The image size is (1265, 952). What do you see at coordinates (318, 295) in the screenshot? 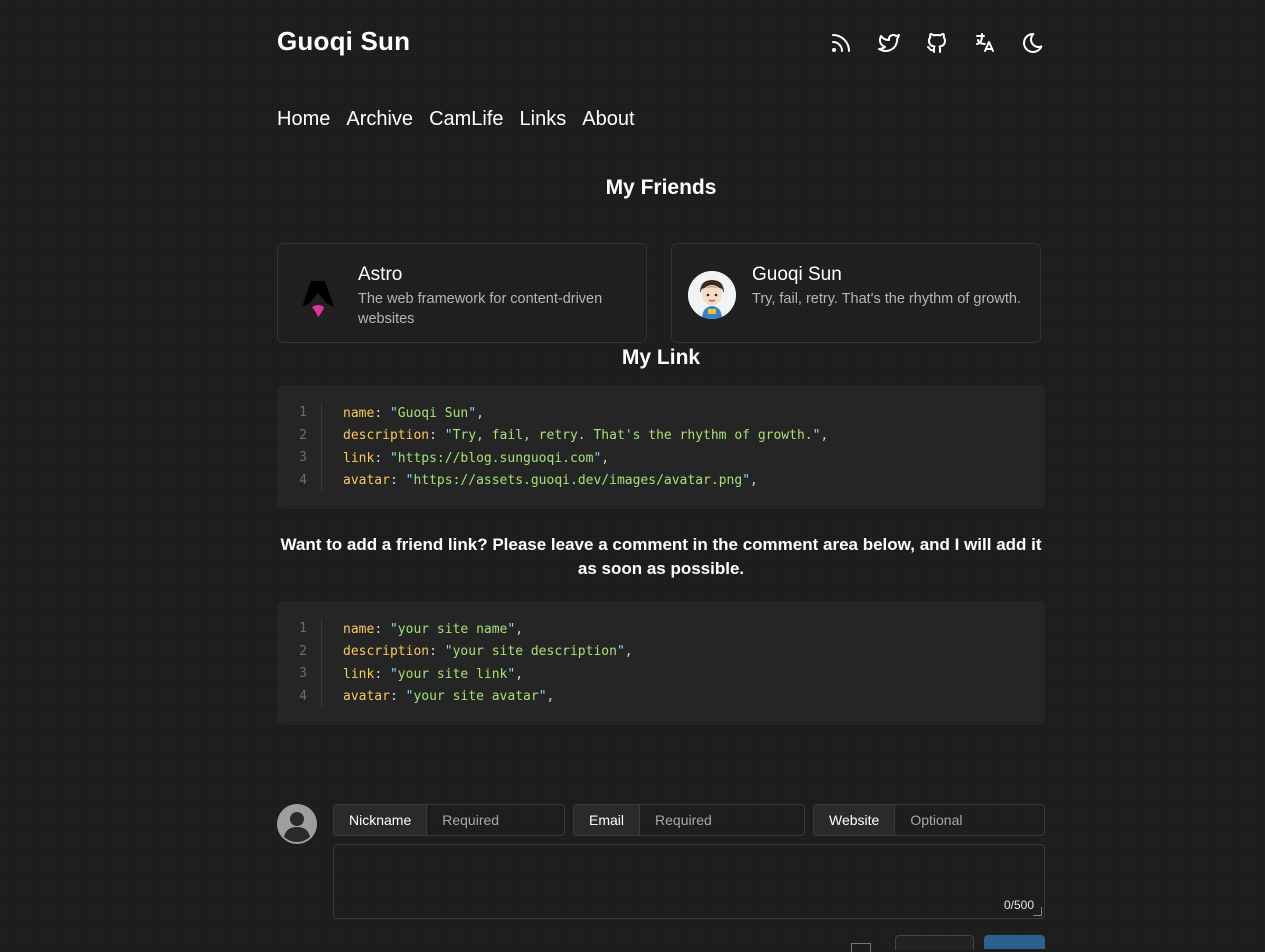
I see `astro-logo-icon` at bounding box center [318, 295].